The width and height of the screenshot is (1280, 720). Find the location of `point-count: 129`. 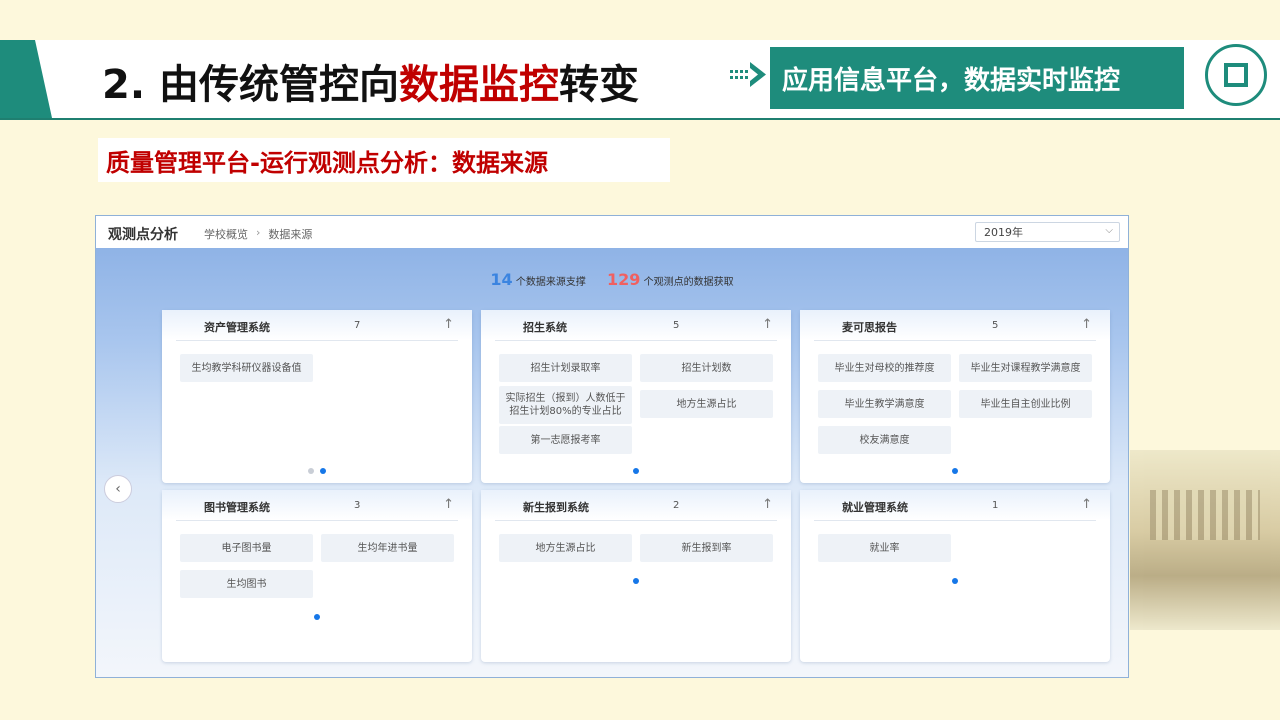

point-count: 129 is located at coordinates (624, 279).